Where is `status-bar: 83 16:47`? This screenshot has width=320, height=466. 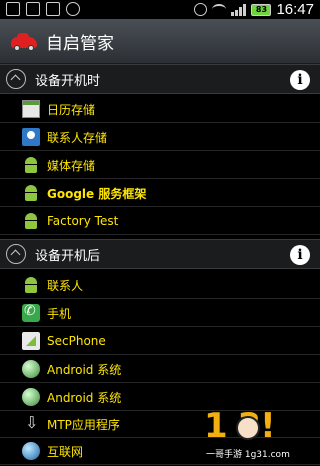
status-bar: 83 16:47 is located at coordinates (160, 9).